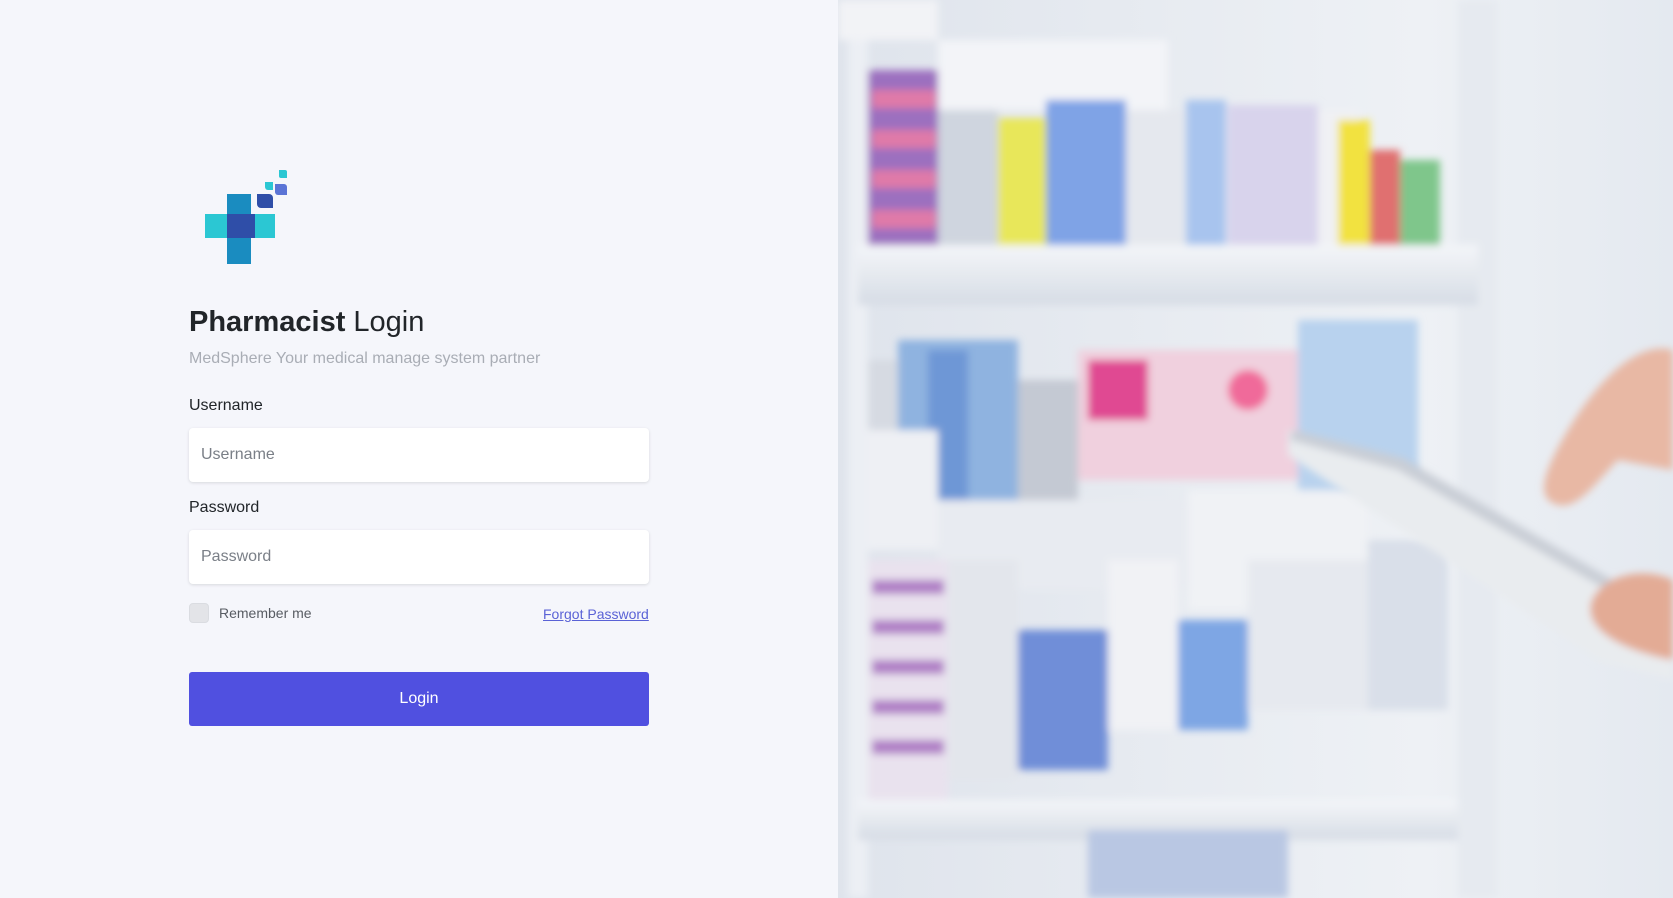  What do you see at coordinates (199, 613) in the screenshot?
I see `remember-me-checkbox` at bounding box center [199, 613].